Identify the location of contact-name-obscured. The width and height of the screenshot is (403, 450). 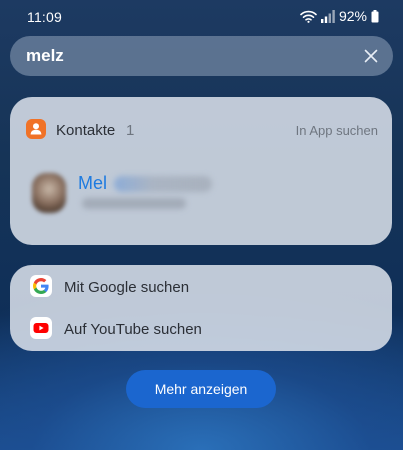
(163, 184).